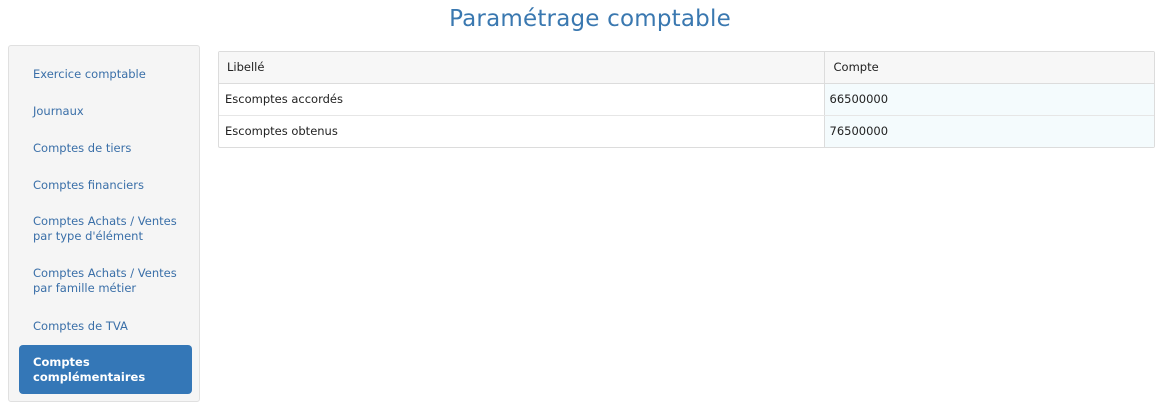 Image resolution: width=1161 pixels, height=412 pixels. What do you see at coordinates (281, 131) in the screenshot?
I see `cell-libelle: Escomptes obtenus` at bounding box center [281, 131].